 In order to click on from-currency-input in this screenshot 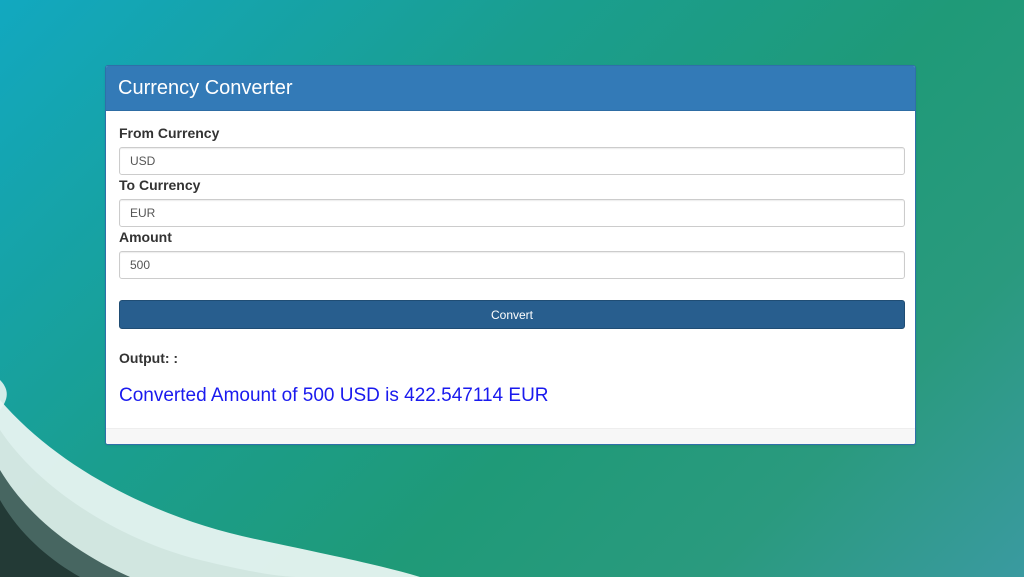, I will do `click(512, 161)`.